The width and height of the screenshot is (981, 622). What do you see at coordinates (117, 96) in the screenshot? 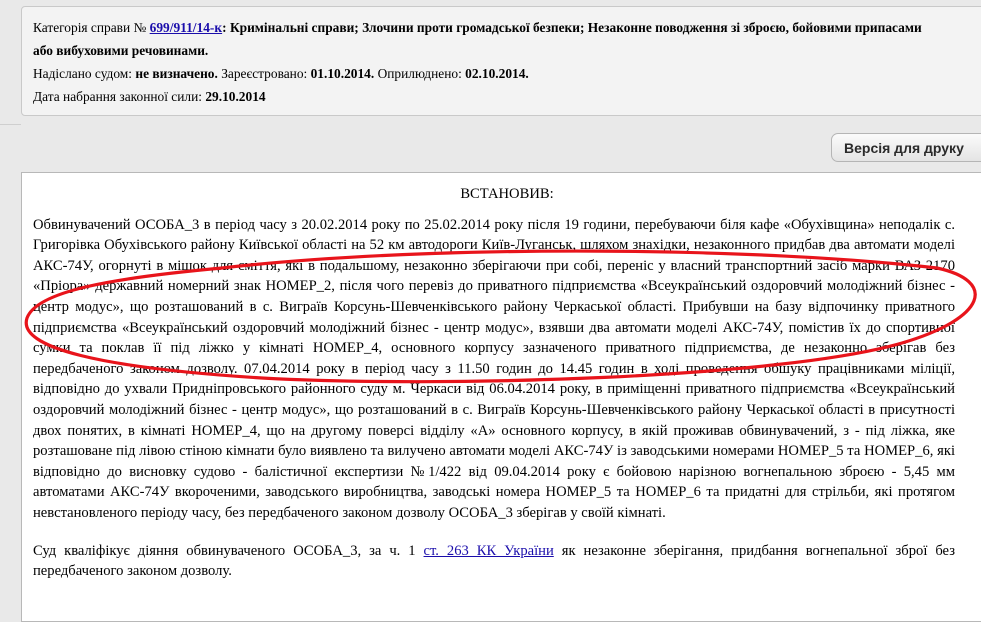
I see `effective-label: Дата набрання законної сили:` at bounding box center [117, 96].